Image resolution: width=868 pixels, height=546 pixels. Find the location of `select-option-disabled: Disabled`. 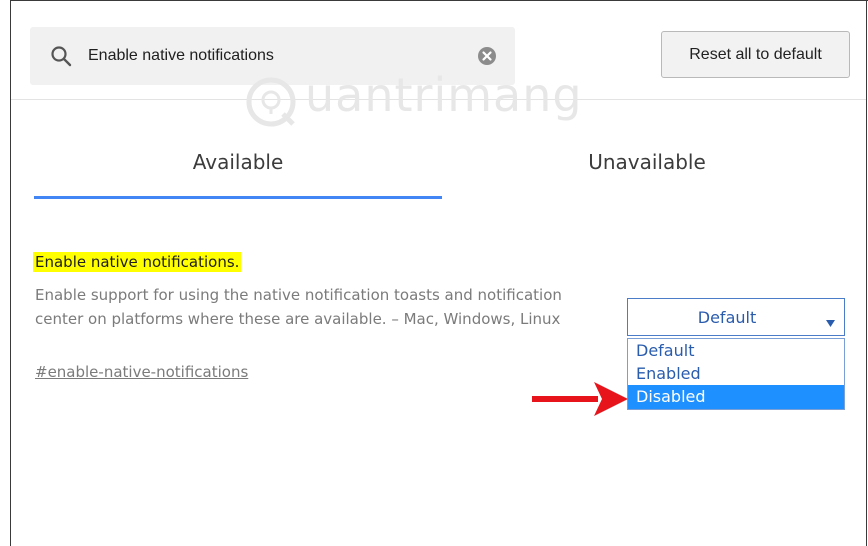

select-option-disabled: Disabled is located at coordinates (736, 397).